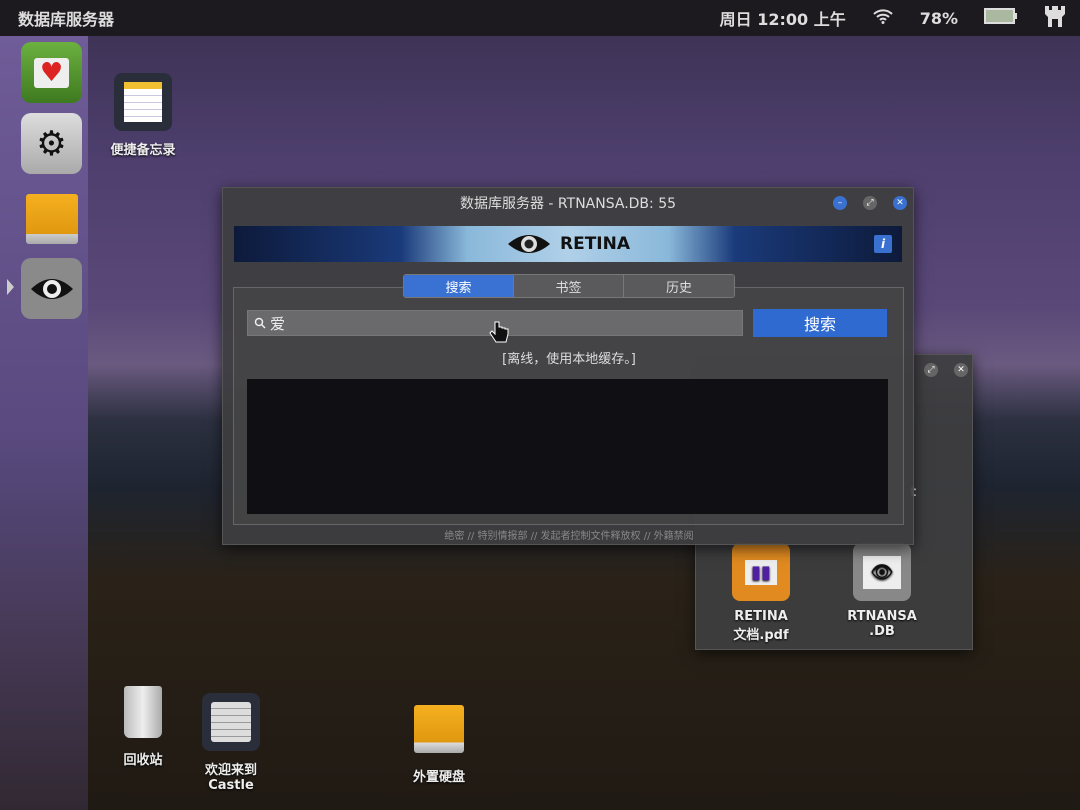 Image resolution: width=1080 pixels, height=810 pixels. Describe the element at coordinates (882, 572) in the screenshot. I see `db-file-eye-icon: 👁` at that location.